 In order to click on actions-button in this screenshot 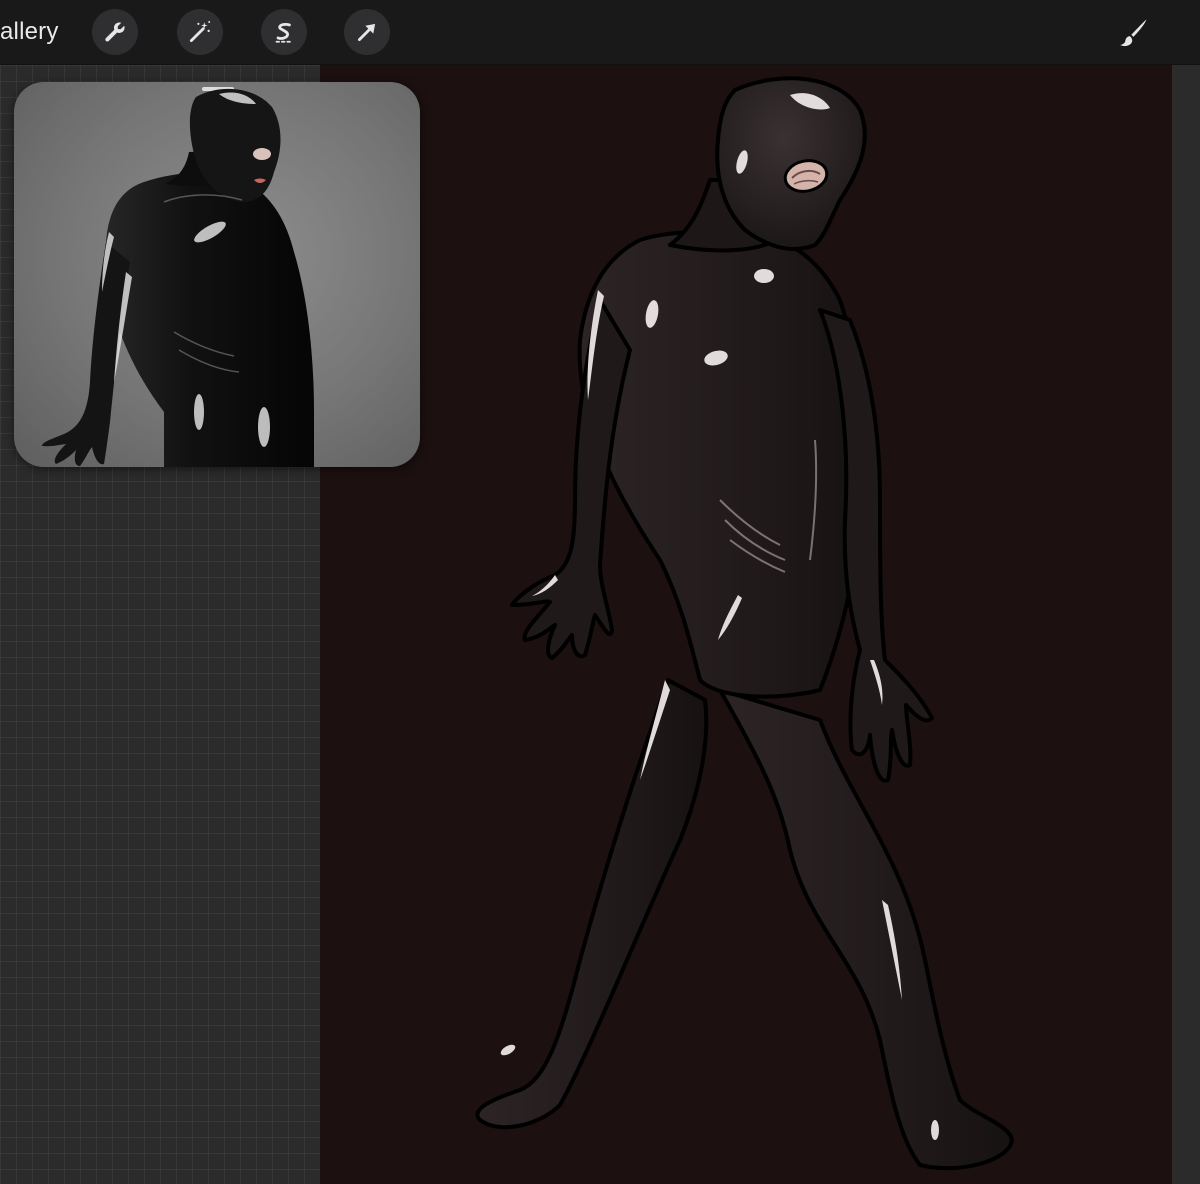, I will do `click(115, 32)`.